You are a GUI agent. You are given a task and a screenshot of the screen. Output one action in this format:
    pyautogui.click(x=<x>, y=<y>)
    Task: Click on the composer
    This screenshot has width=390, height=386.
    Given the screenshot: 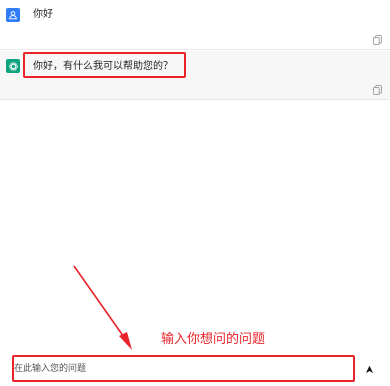 What is the action you would take?
    pyautogui.click(x=195, y=370)
    